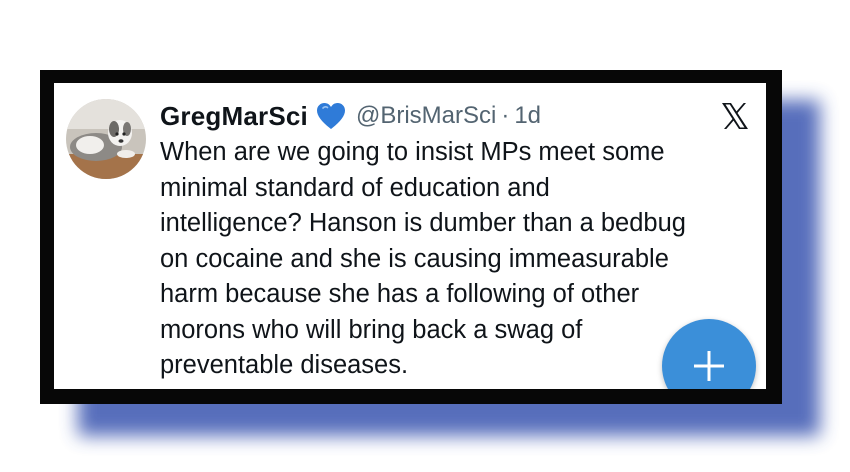 This screenshot has width=850, height=472. I want to click on plus-icon, so click(709, 366).